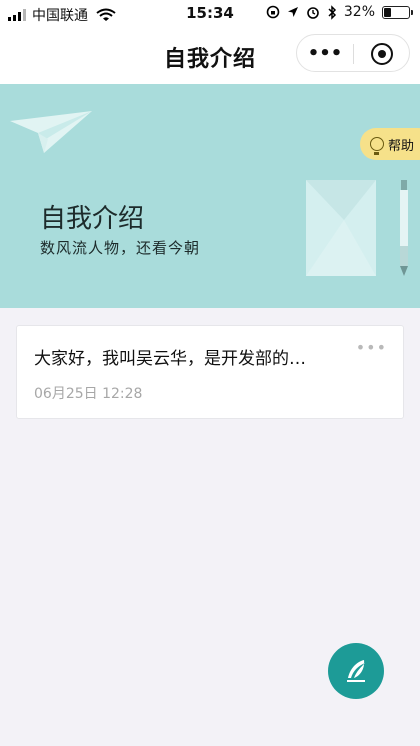 The height and width of the screenshot is (746, 420). Describe the element at coordinates (397, 12) in the screenshot. I see `battery-icon` at that location.